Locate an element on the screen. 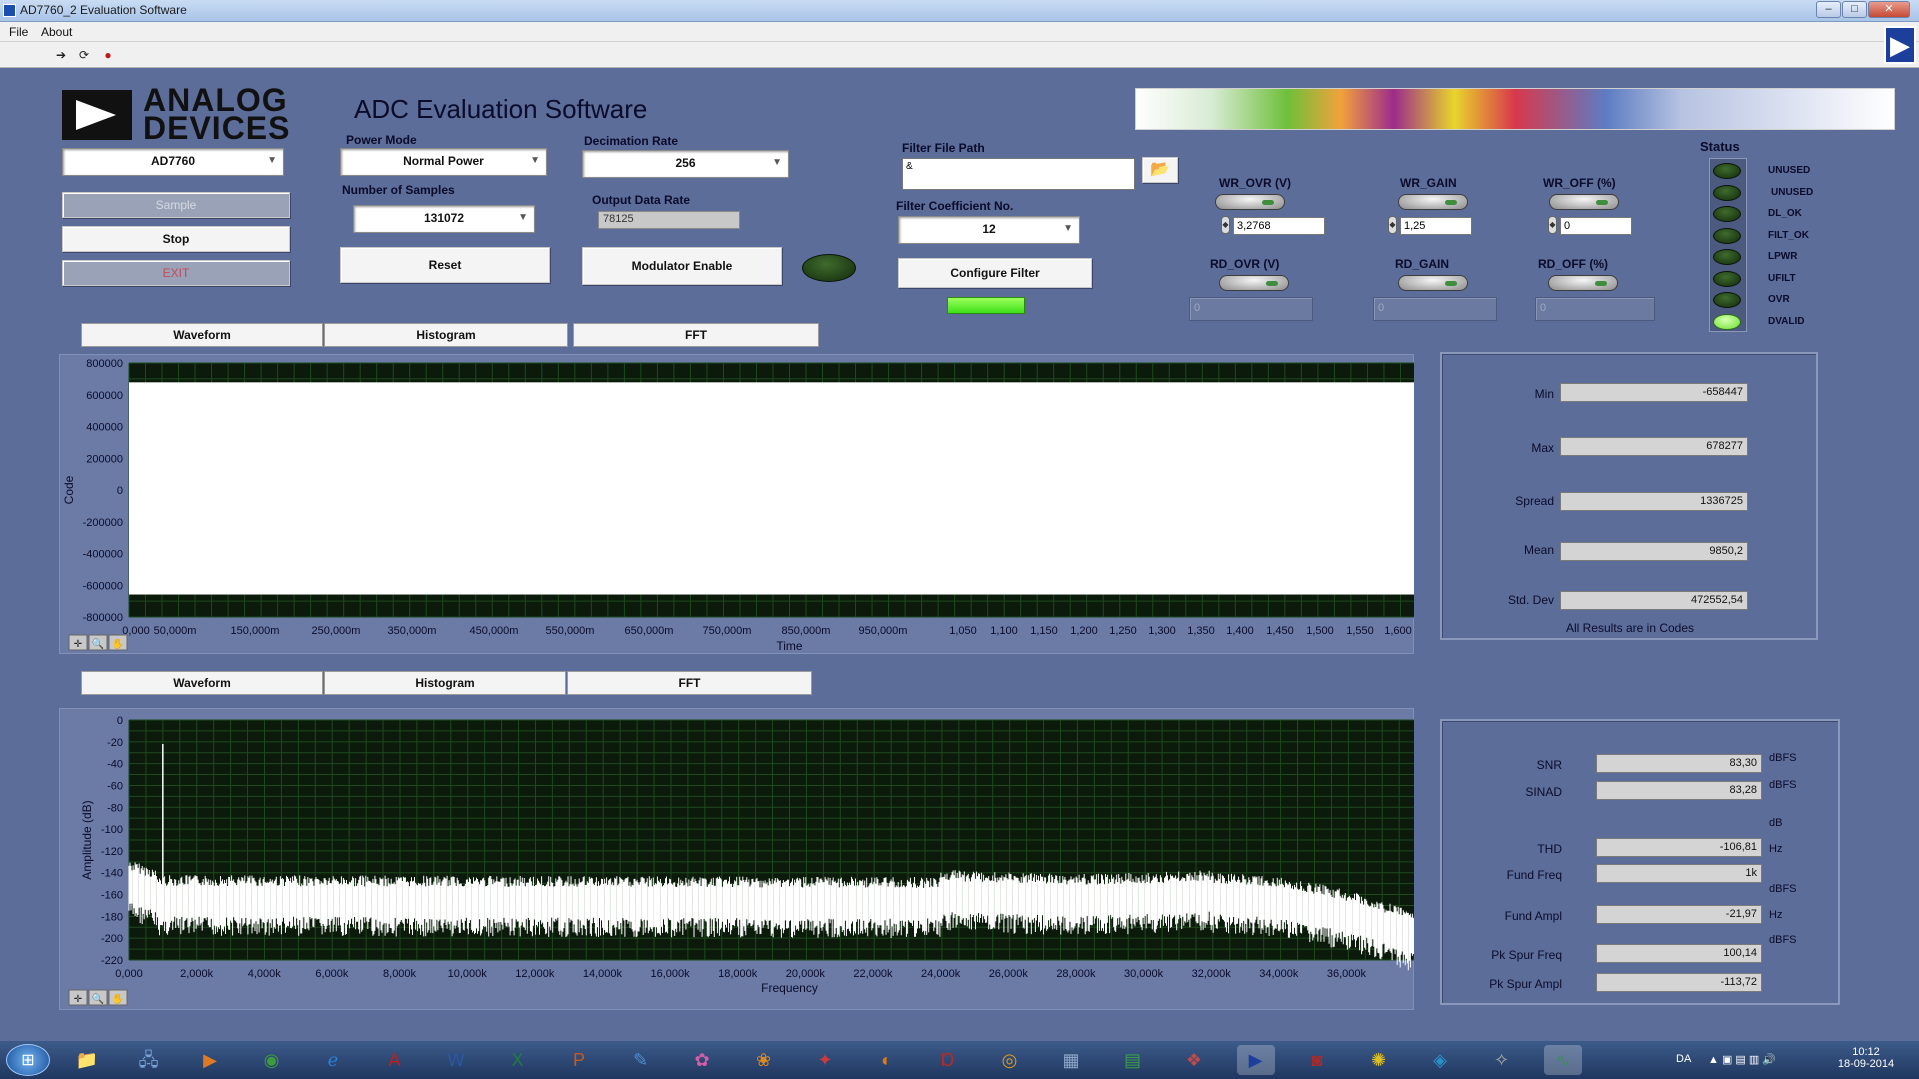 Image resolution: width=1919 pixels, height=1079 pixels. taskbar-bulb-icon: ✺ is located at coordinates (1379, 1060).